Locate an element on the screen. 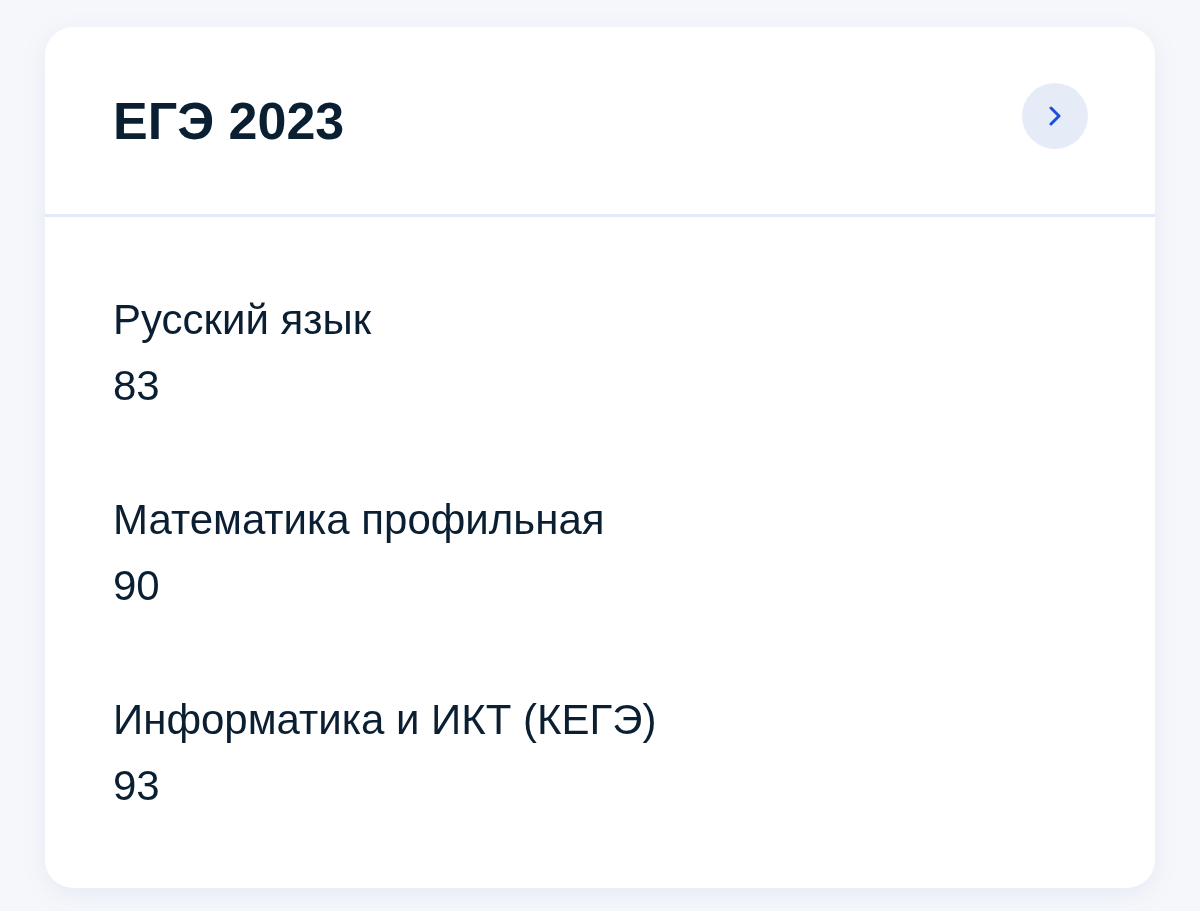  card-title: ЕГЭ 2023 is located at coordinates (229, 121).